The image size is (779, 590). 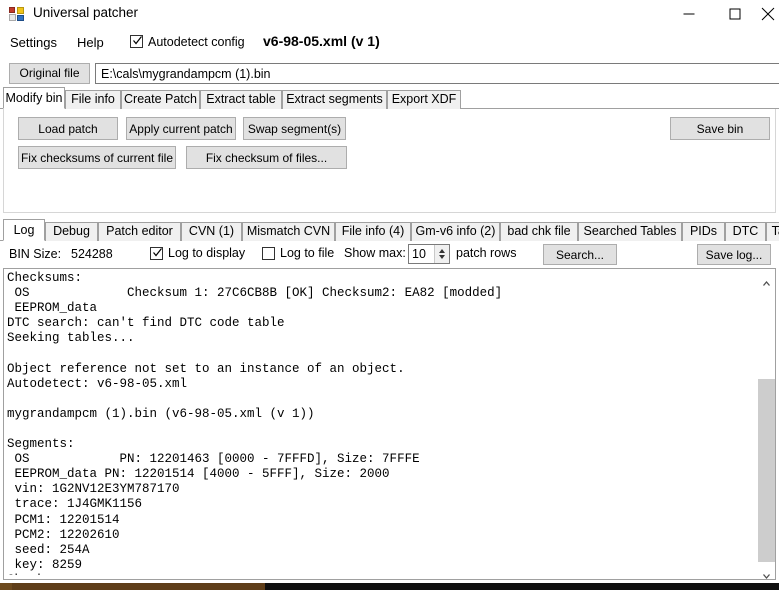 I want to click on window-title: Universal patcher, so click(x=86, y=12).